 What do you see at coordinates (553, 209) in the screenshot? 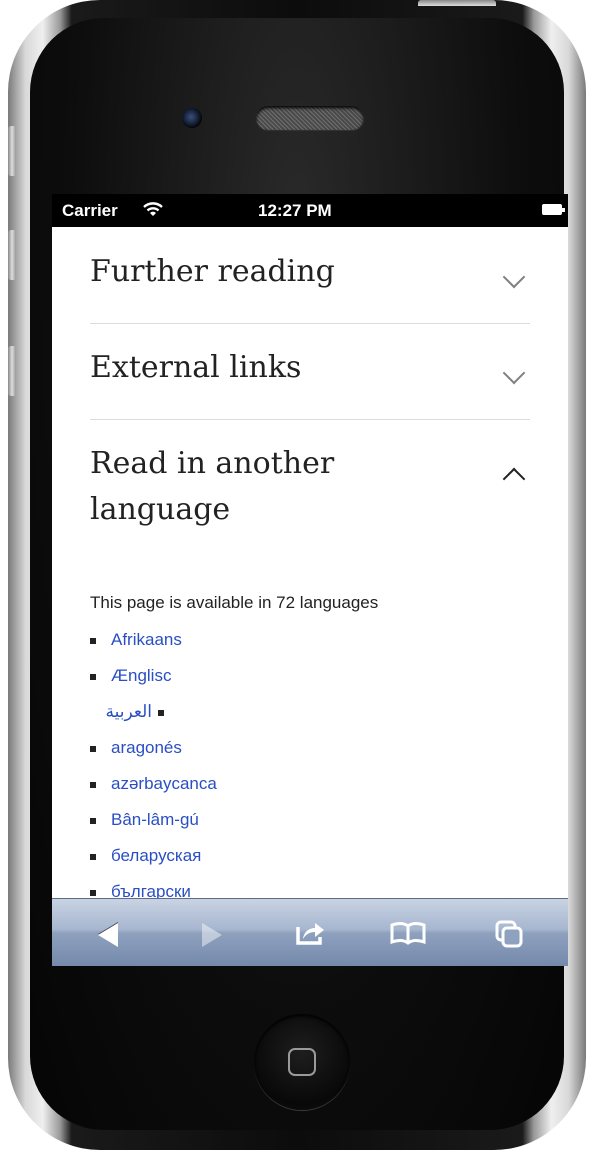
I see `battery-icon` at bounding box center [553, 209].